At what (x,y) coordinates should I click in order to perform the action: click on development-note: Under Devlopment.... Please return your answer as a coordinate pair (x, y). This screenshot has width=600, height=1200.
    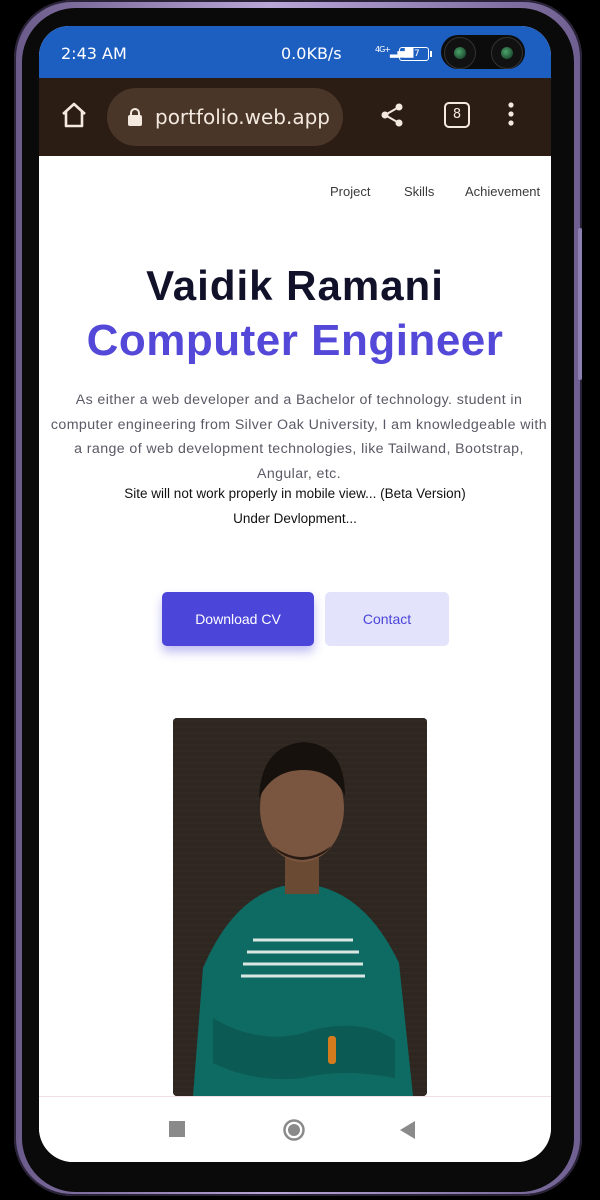
    Looking at the image, I should click on (295, 518).